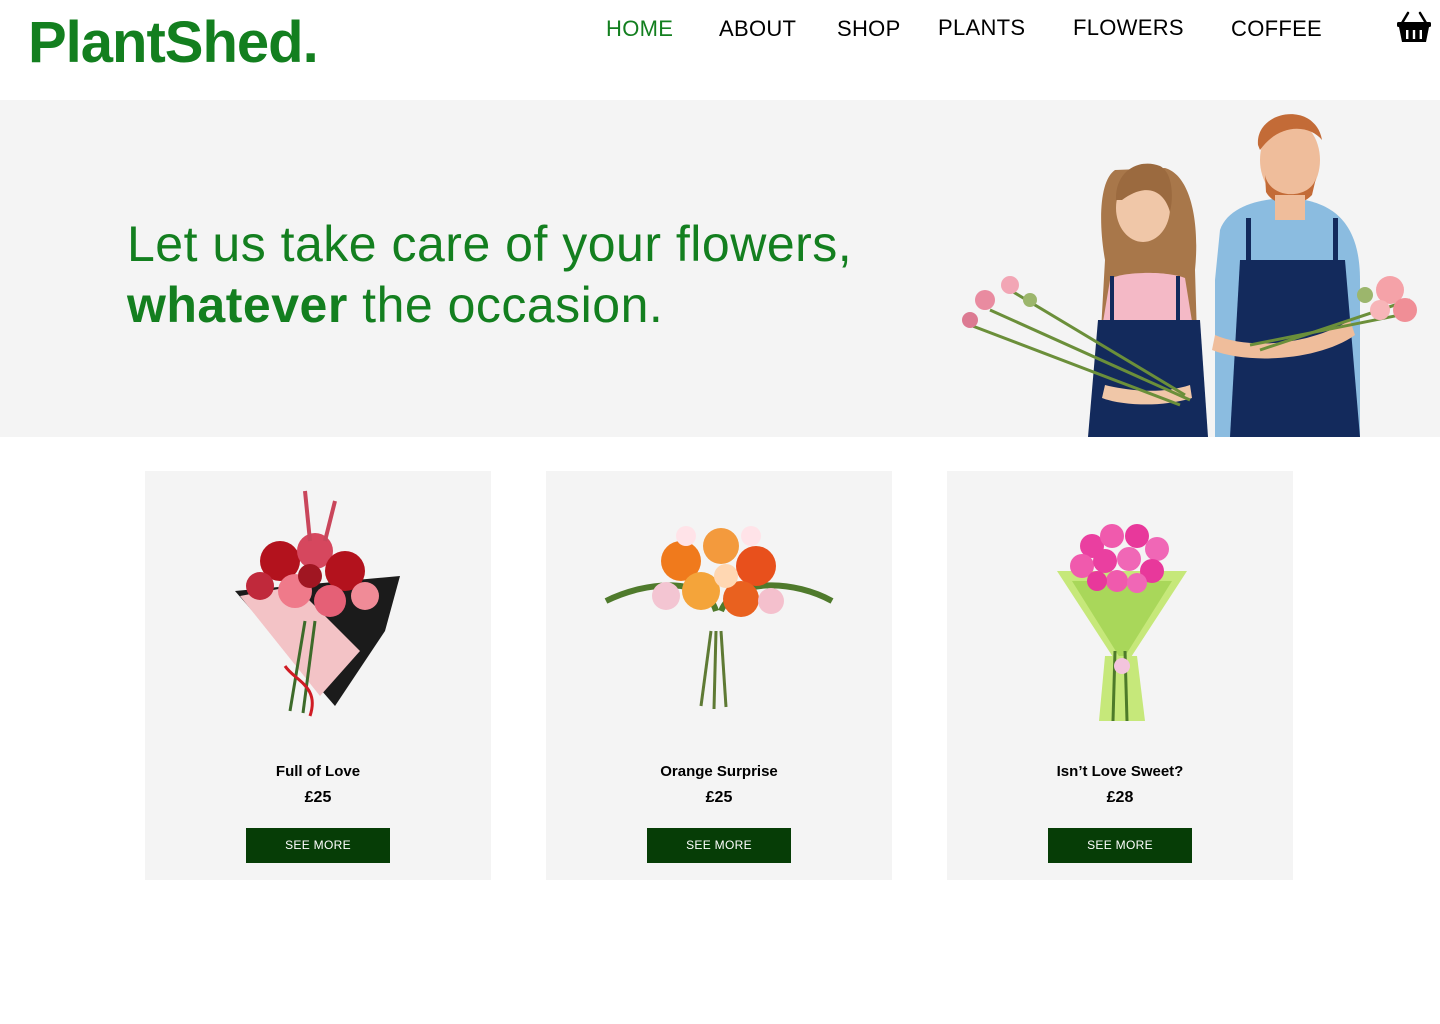 This screenshot has width=1440, height=1024. I want to click on nav-home: HOME, so click(639, 29).